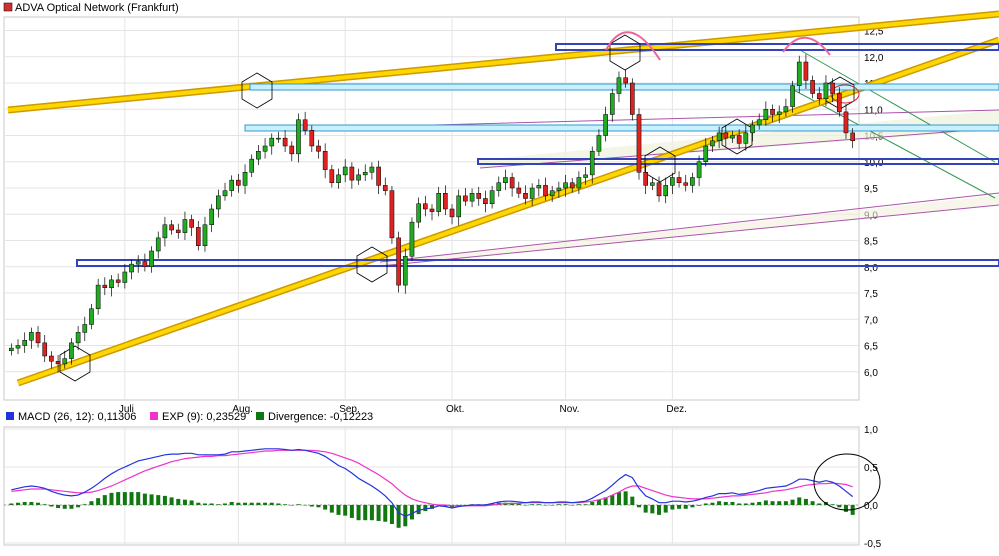 The width and height of the screenshot is (999, 556). I want to click on macd-y-tick-label: -0,5, so click(873, 544).